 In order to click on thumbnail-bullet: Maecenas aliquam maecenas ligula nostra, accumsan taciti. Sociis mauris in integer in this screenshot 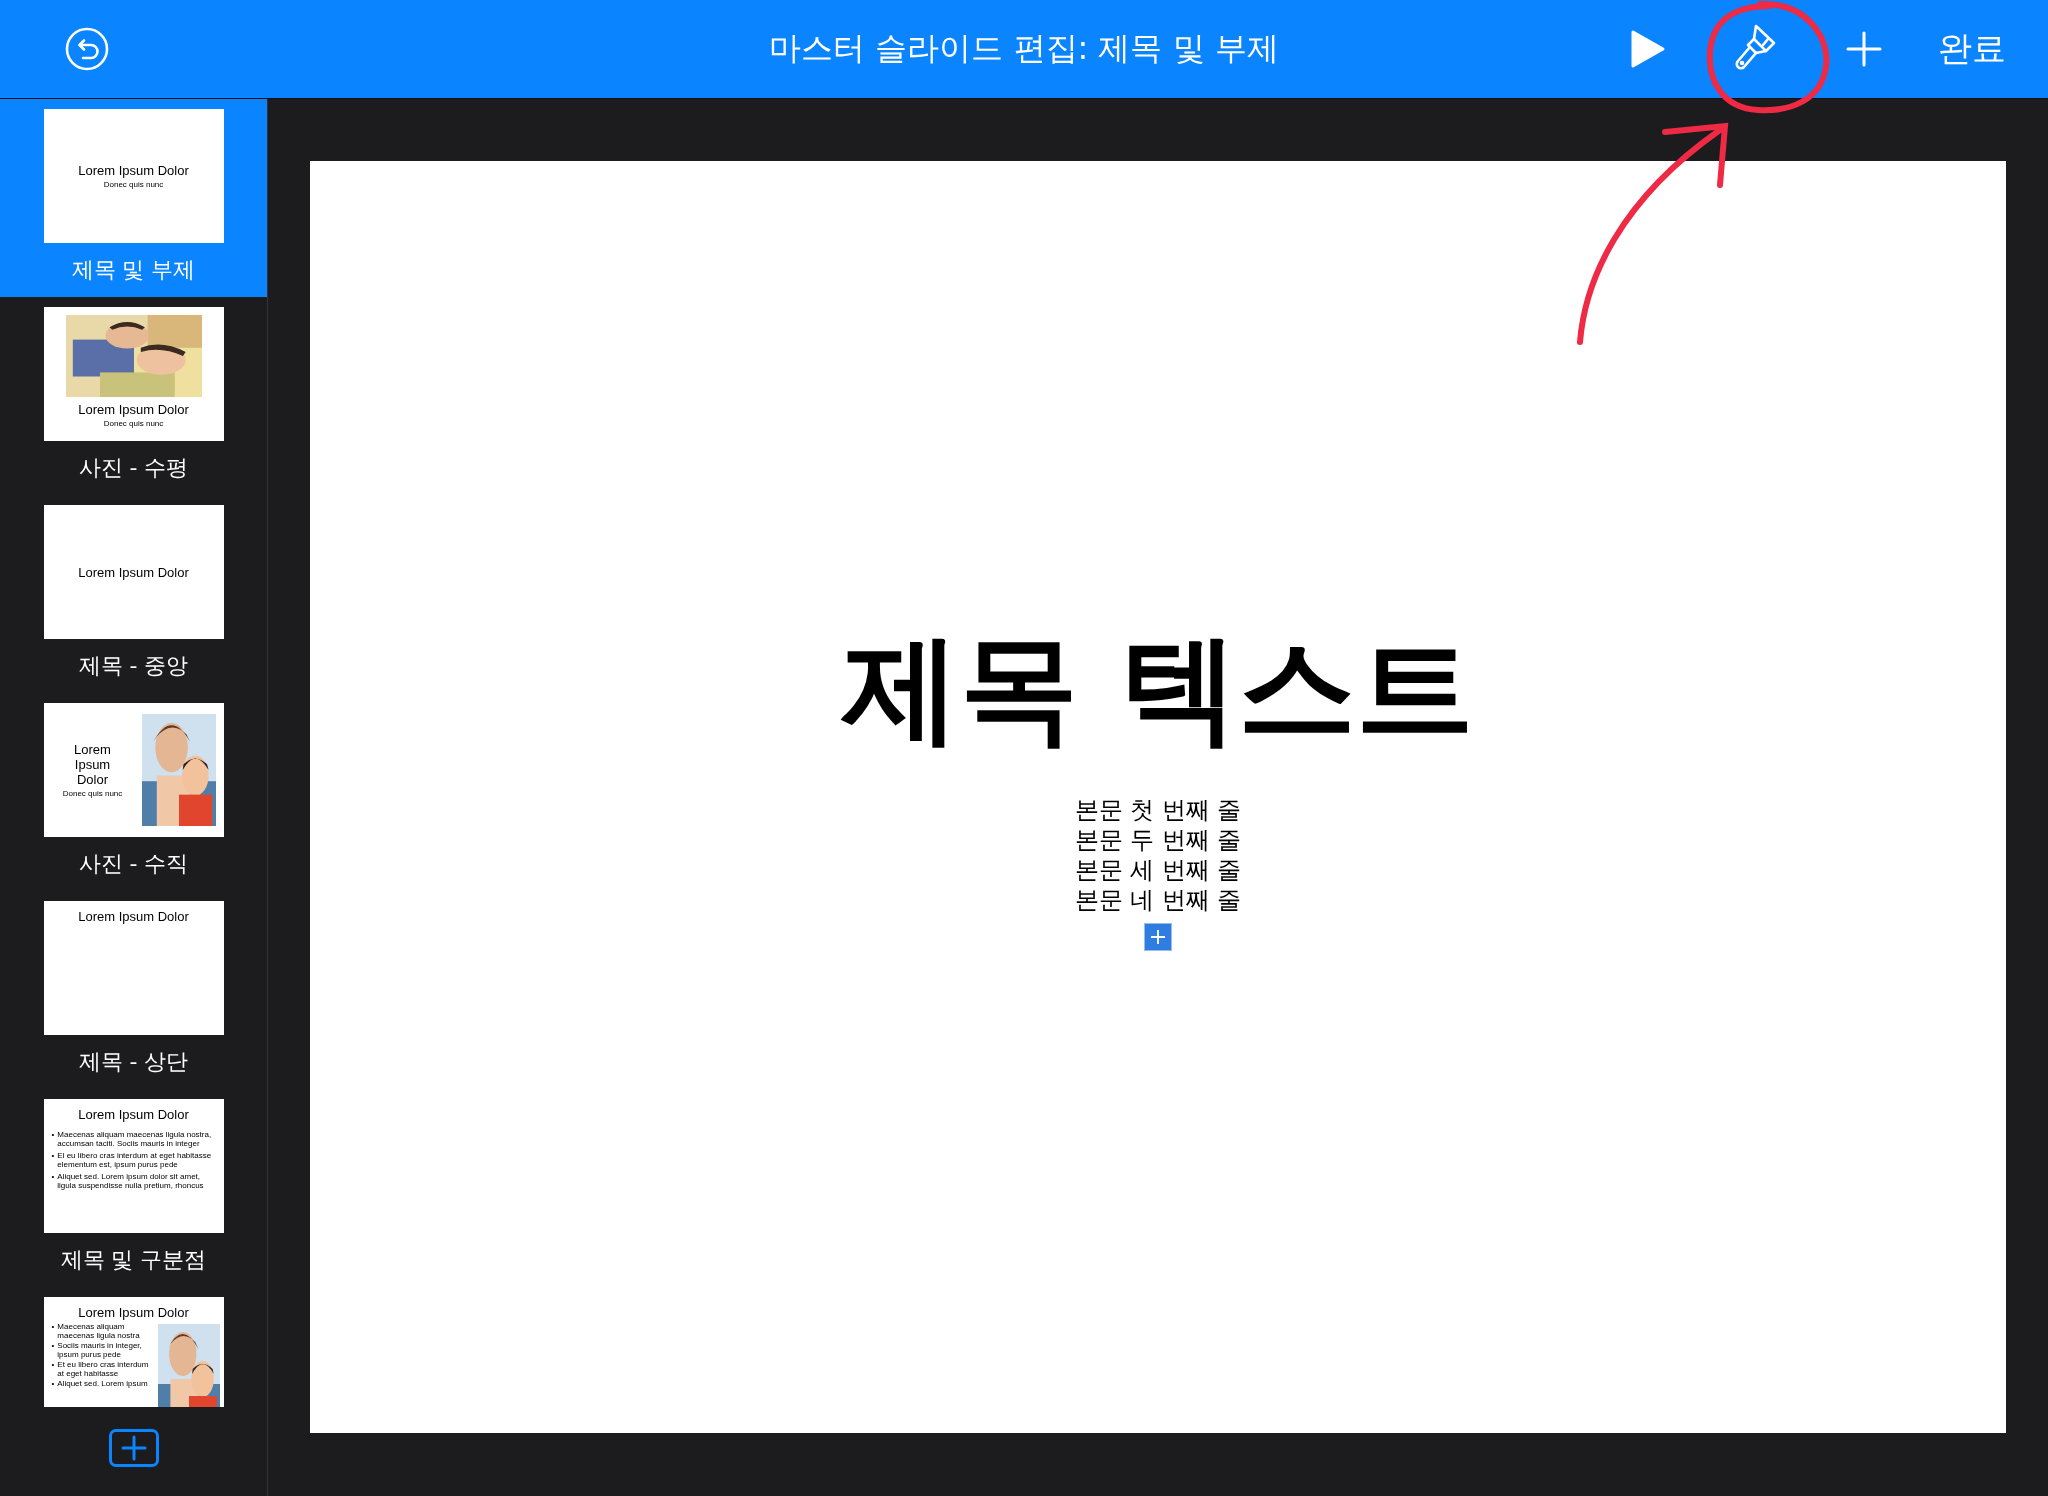, I will do `click(135, 1139)`.